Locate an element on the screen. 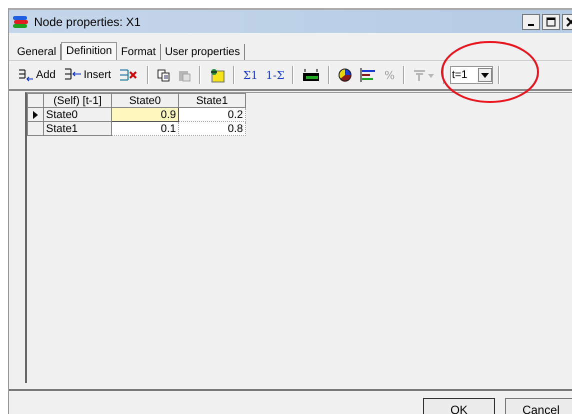 This screenshot has width=572, height=414. column-header: State1 is located at coordinates (212, 101).